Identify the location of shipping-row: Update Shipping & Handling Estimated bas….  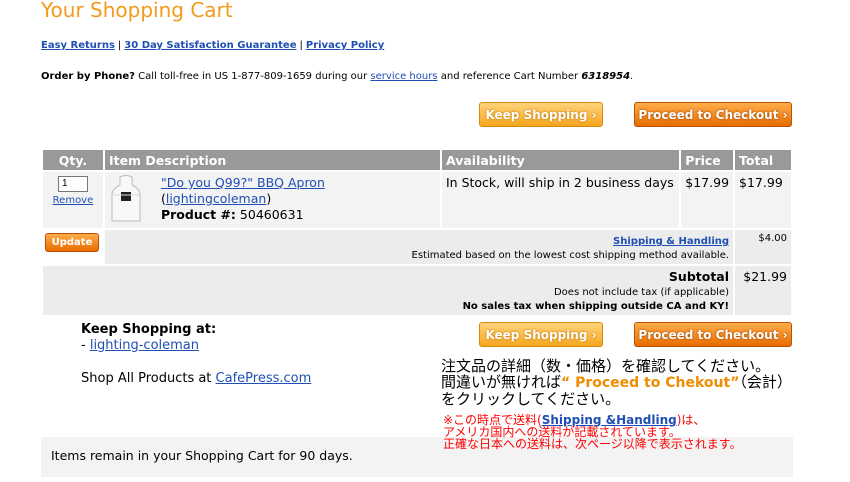
(417, 247).